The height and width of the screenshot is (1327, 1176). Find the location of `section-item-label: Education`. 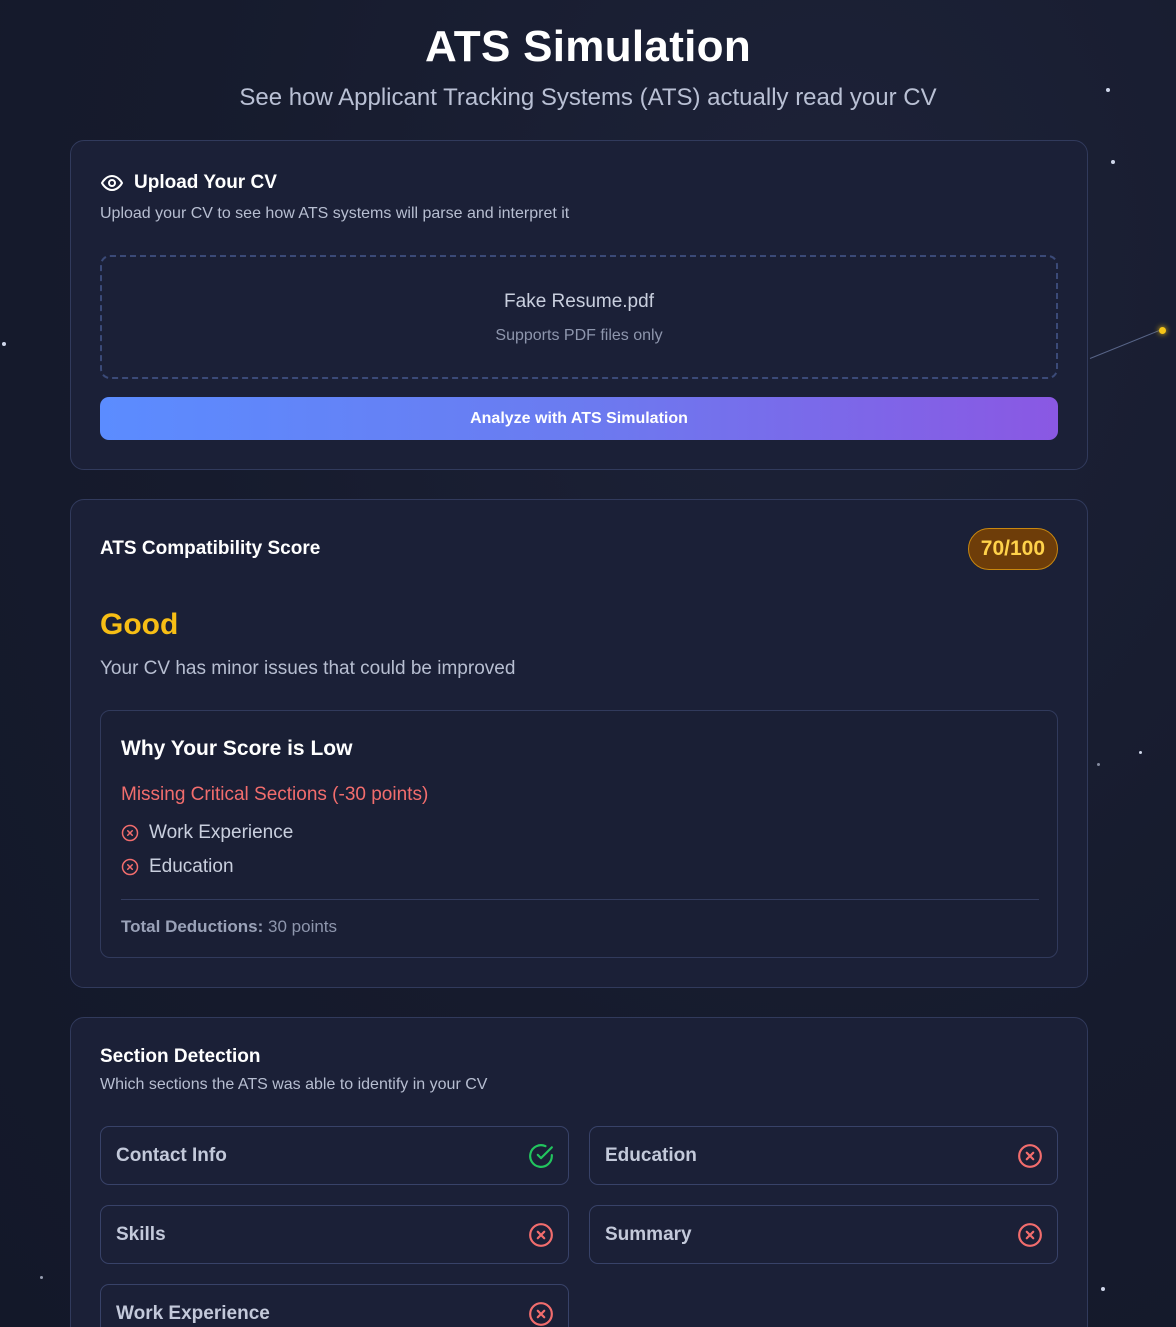

section-item-label: Education is located at coordinates (651, 1155).